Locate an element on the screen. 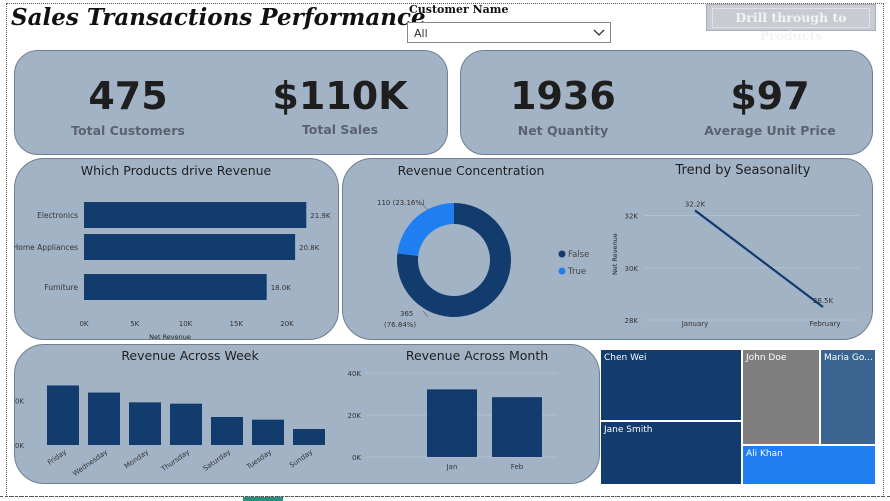 Image resolution: width=890 pixels, height=501 pixels. x-tick-label: 15K is located at coordinates (237, 324).